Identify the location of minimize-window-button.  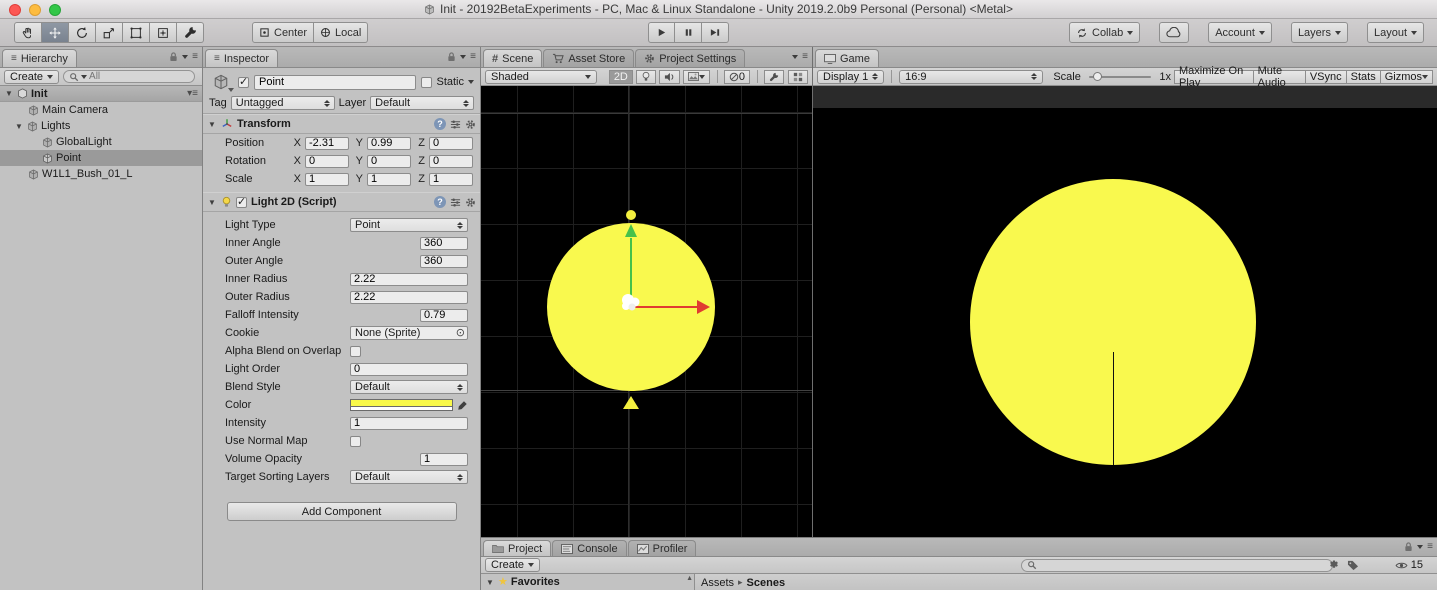
(35, 10).